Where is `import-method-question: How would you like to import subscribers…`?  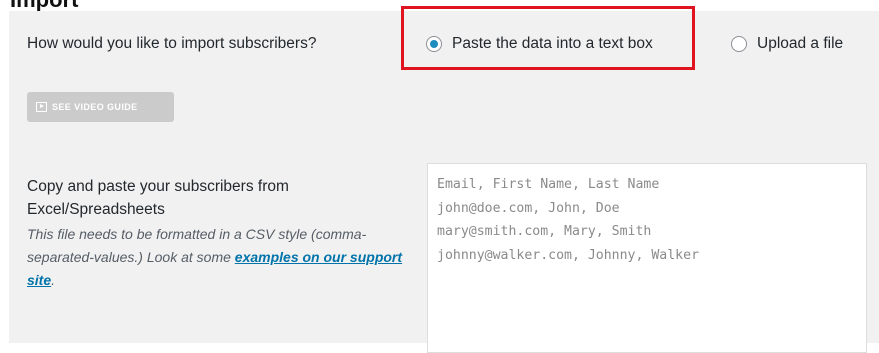
import-method-question: How would you like to import subscribers… is located at coordinates (172, 43).